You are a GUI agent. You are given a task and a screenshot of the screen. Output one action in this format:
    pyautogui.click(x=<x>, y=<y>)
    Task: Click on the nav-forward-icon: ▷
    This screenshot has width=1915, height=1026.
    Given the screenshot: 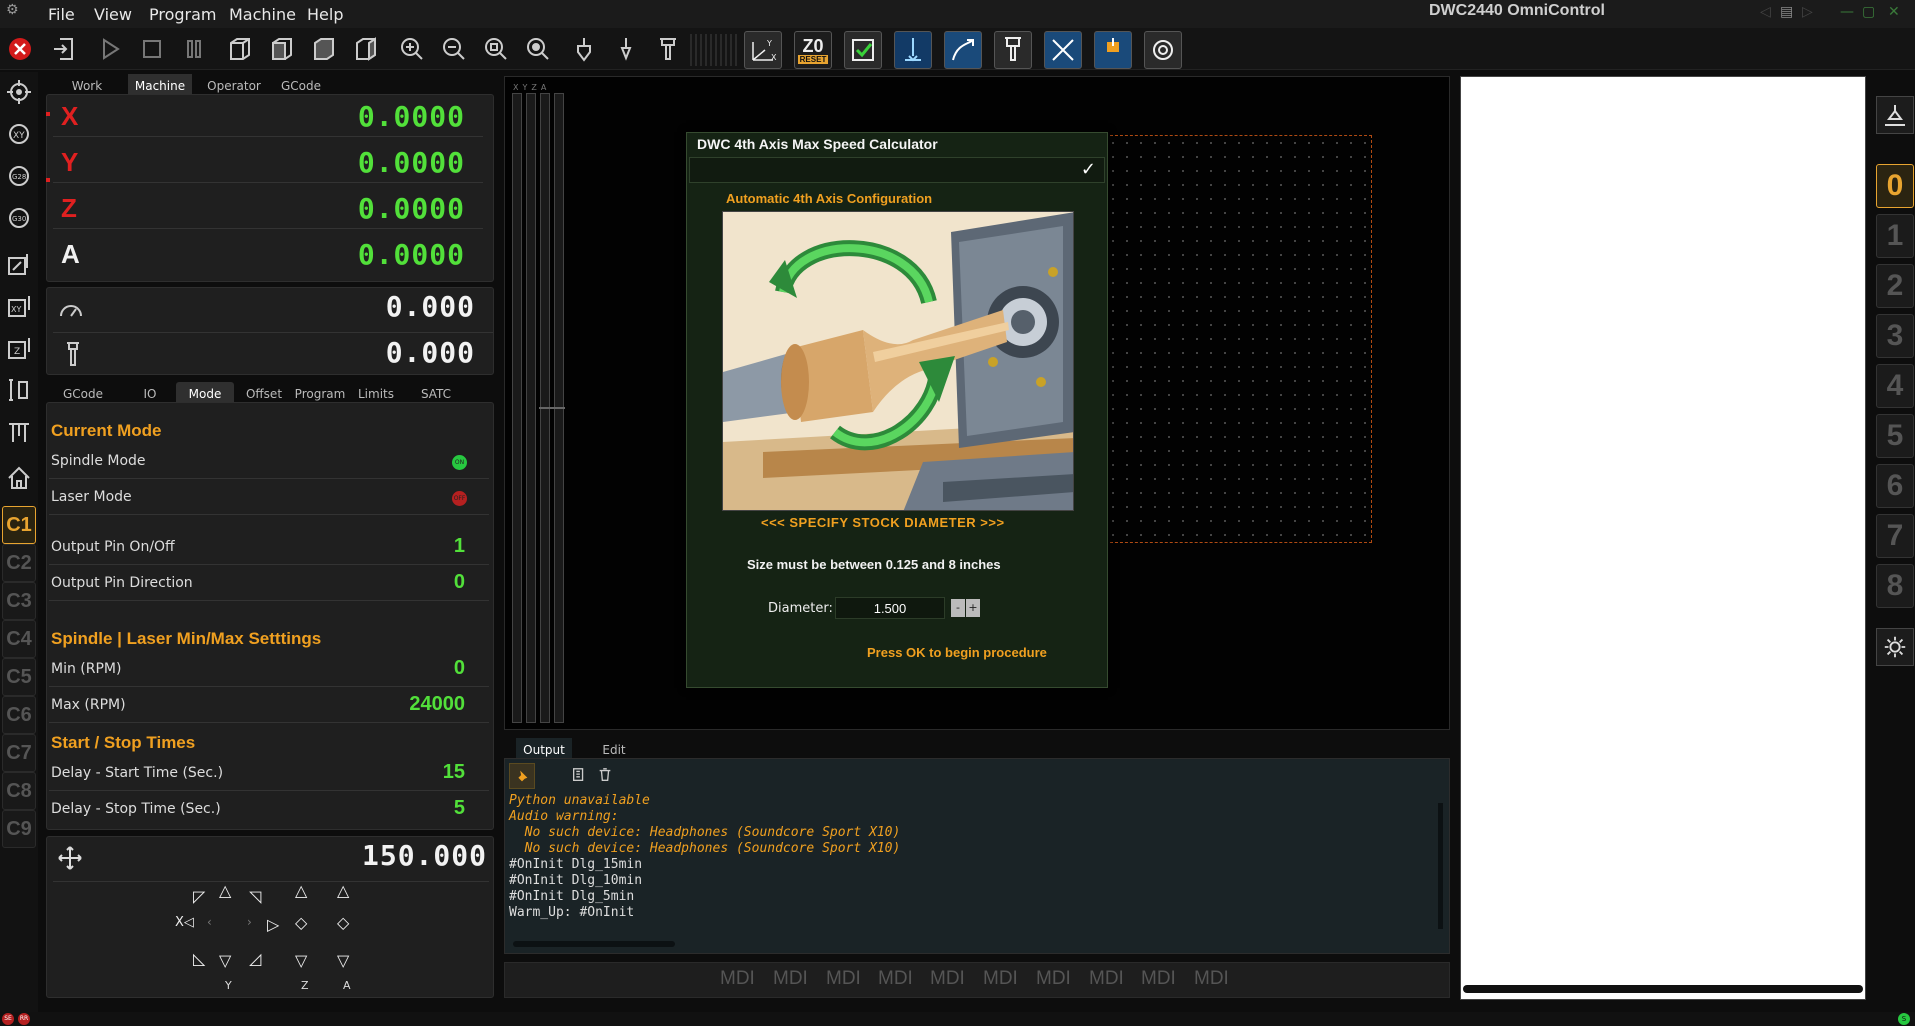 What is the action you would take?
    pyautogui.click(x=1807, y=12)
    